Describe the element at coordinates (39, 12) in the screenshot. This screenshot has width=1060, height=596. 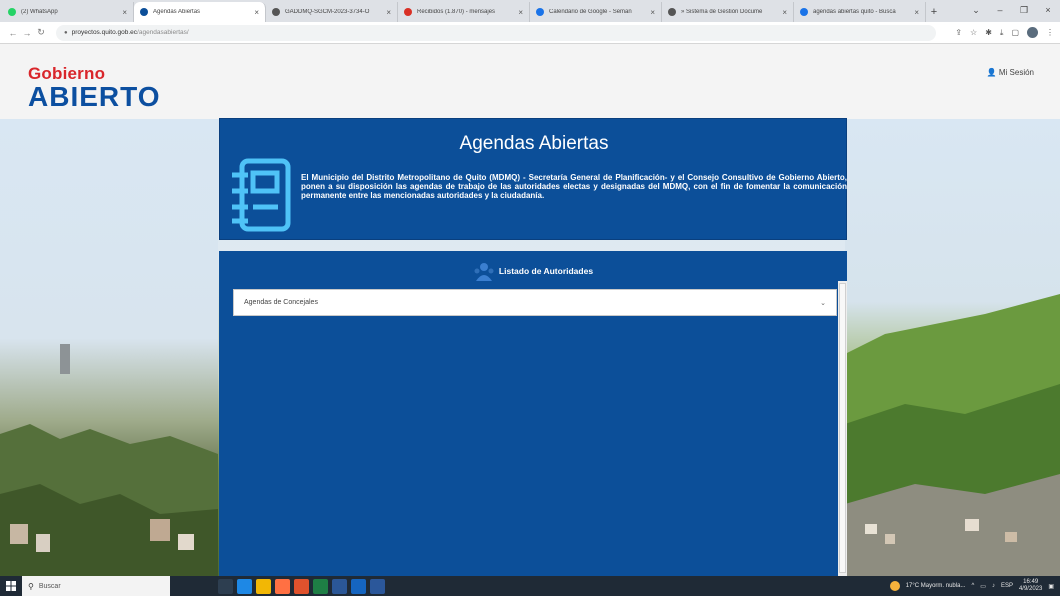
I see `tab-title: (2) WhatsApp` at that location.